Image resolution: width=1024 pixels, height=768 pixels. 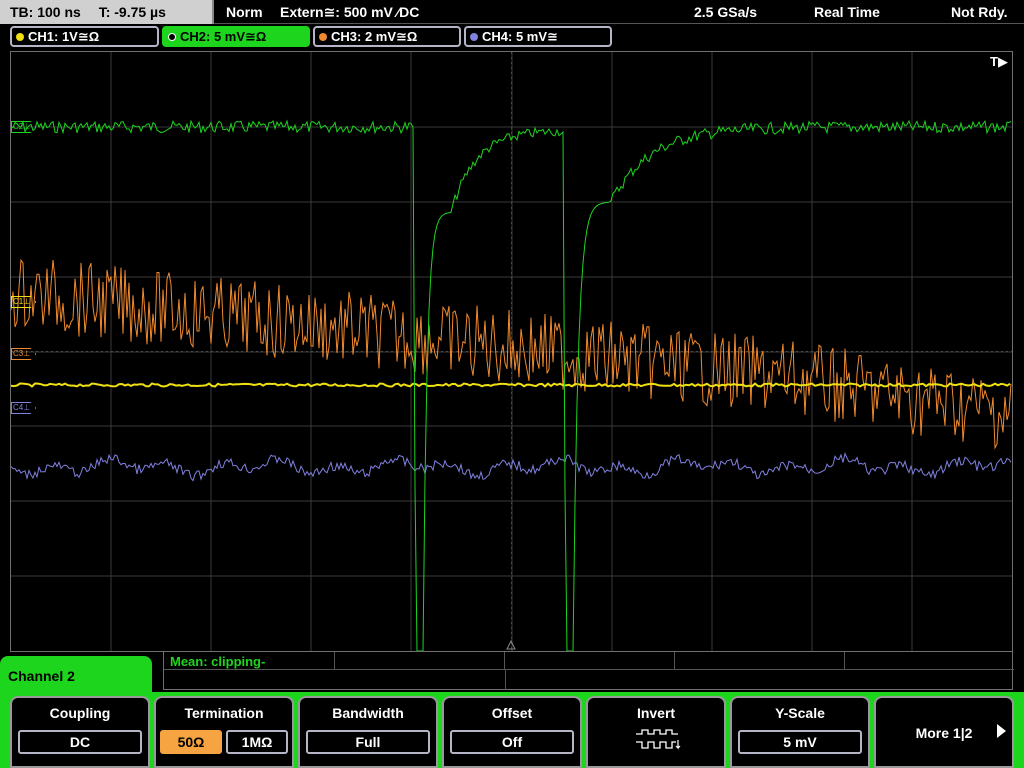 What do you see at coordinates (374, 36) in the screenshot?
I see `ch3-label: CH3: 2 mV≅Ω` at bounding box center [374, 36].